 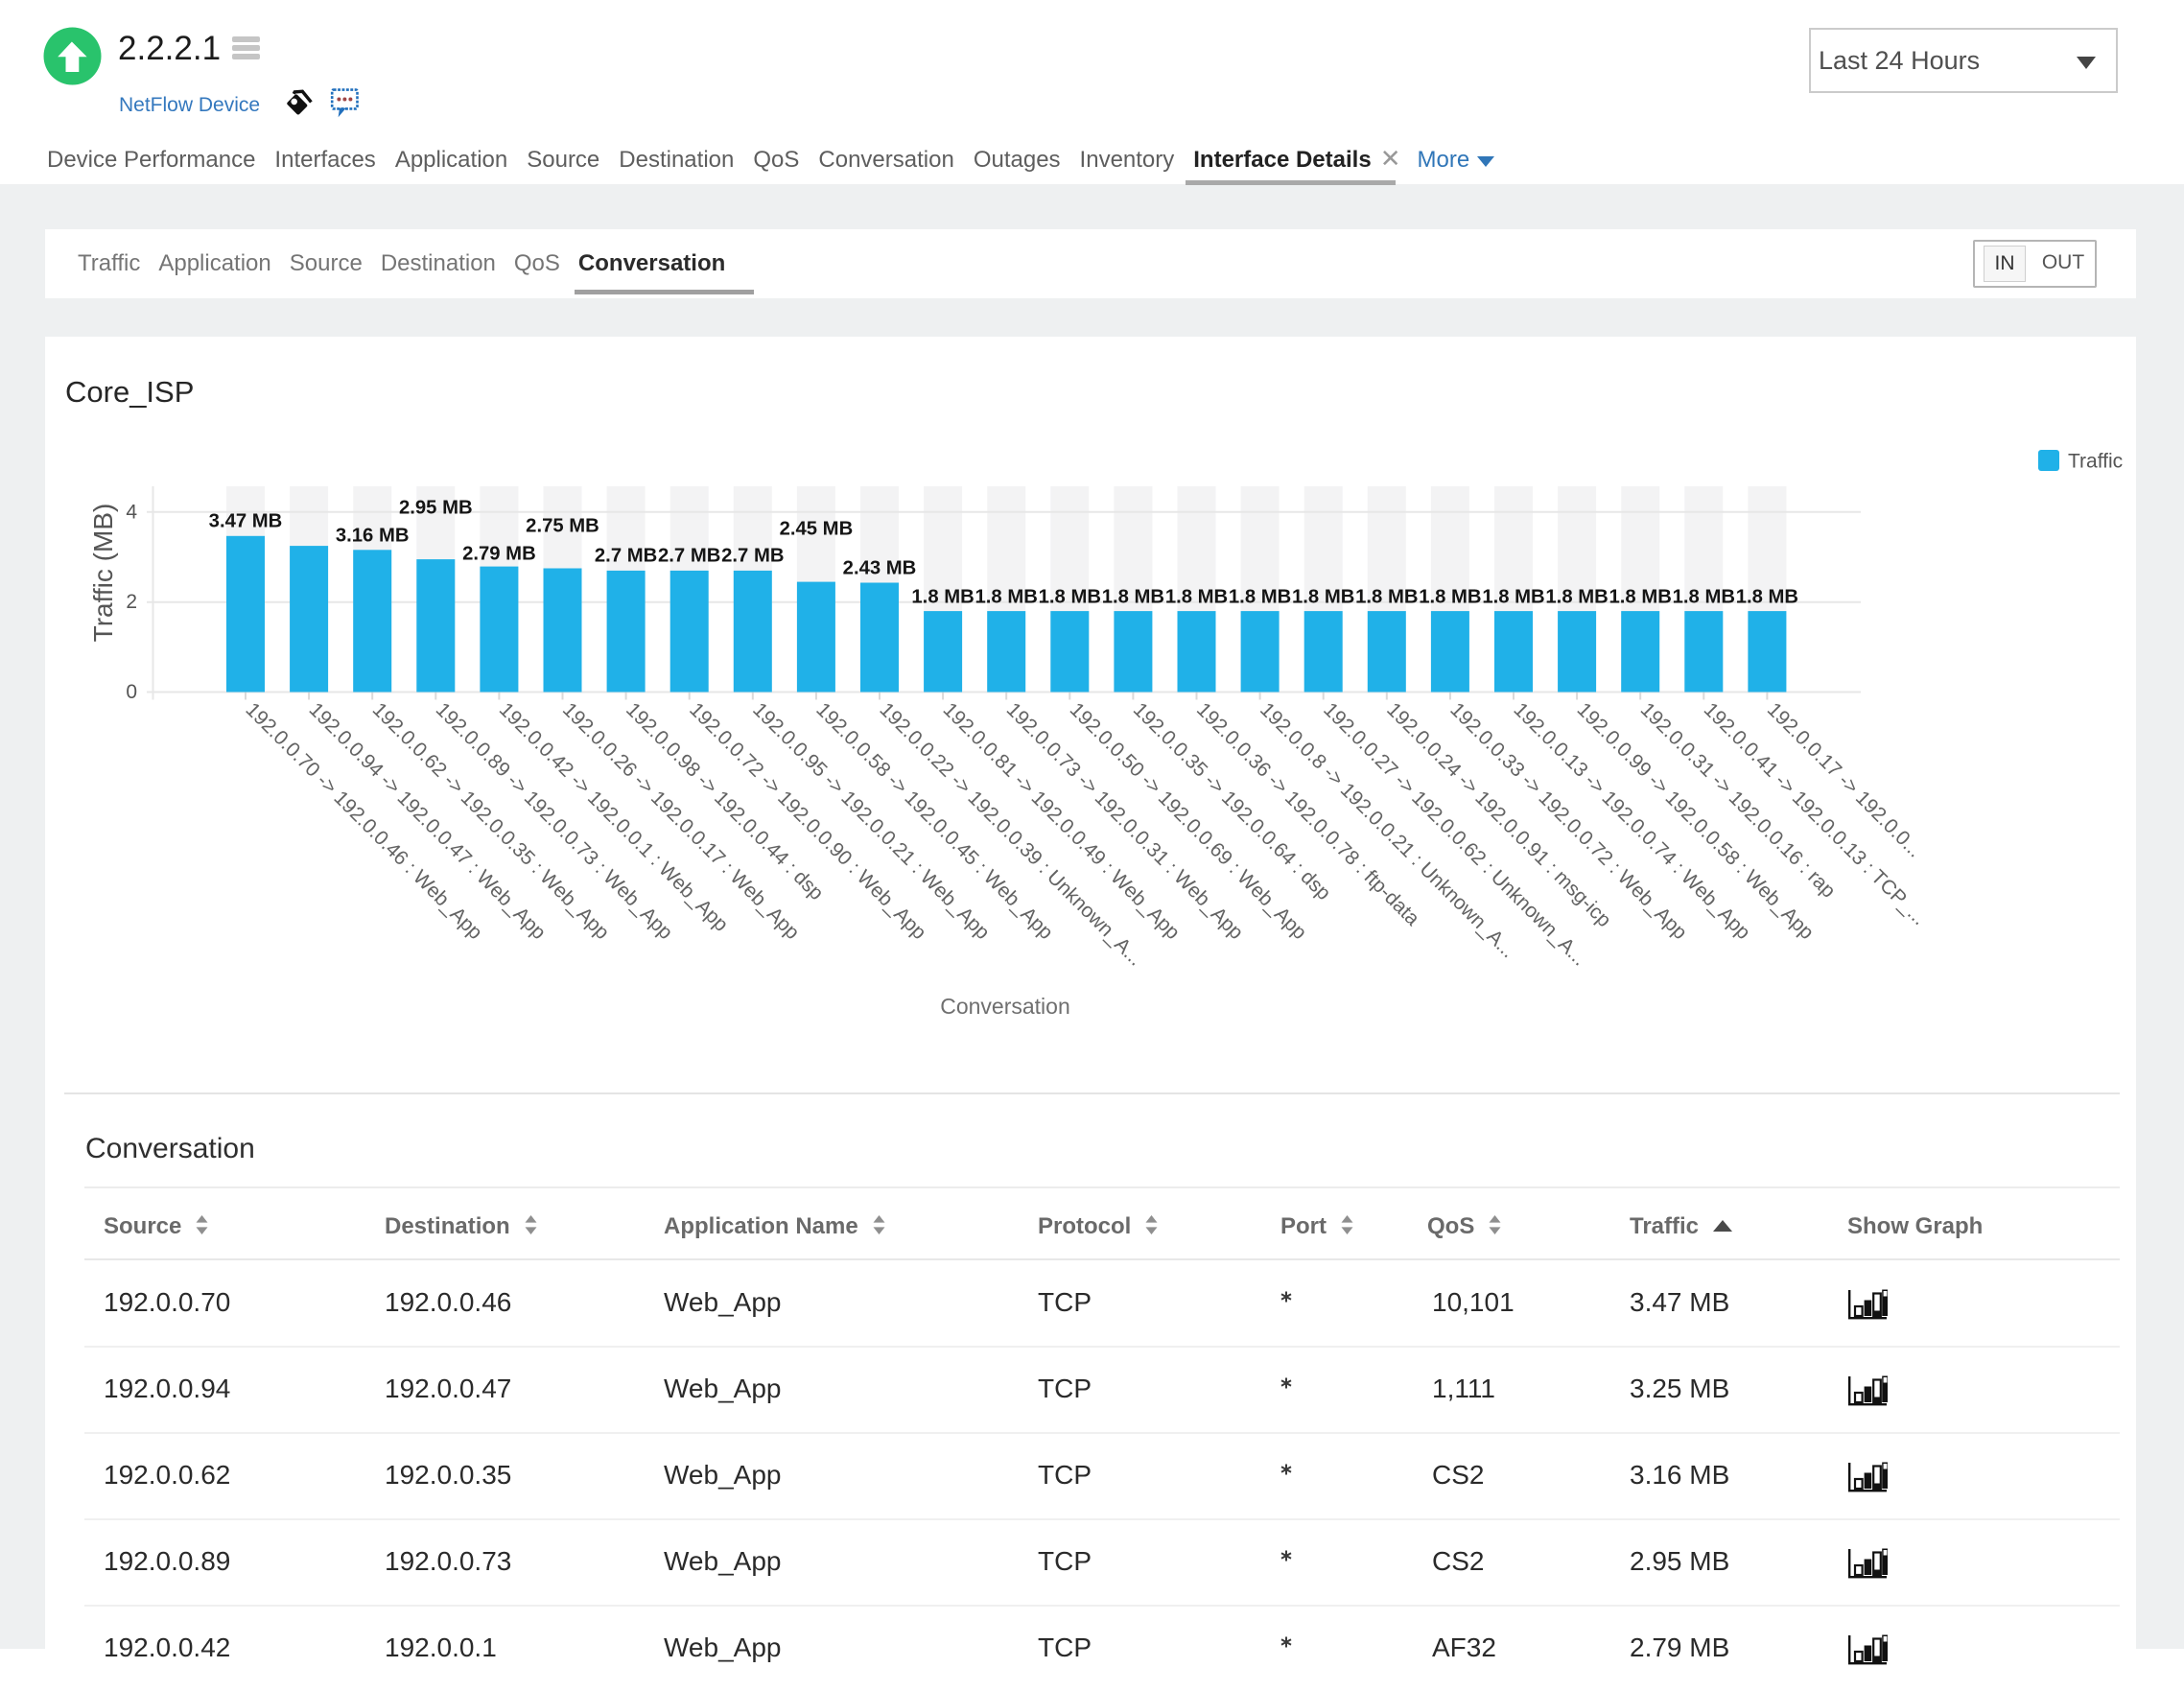 I want to click on svg-text: 2.75 MB, so click(x=562, y=526).